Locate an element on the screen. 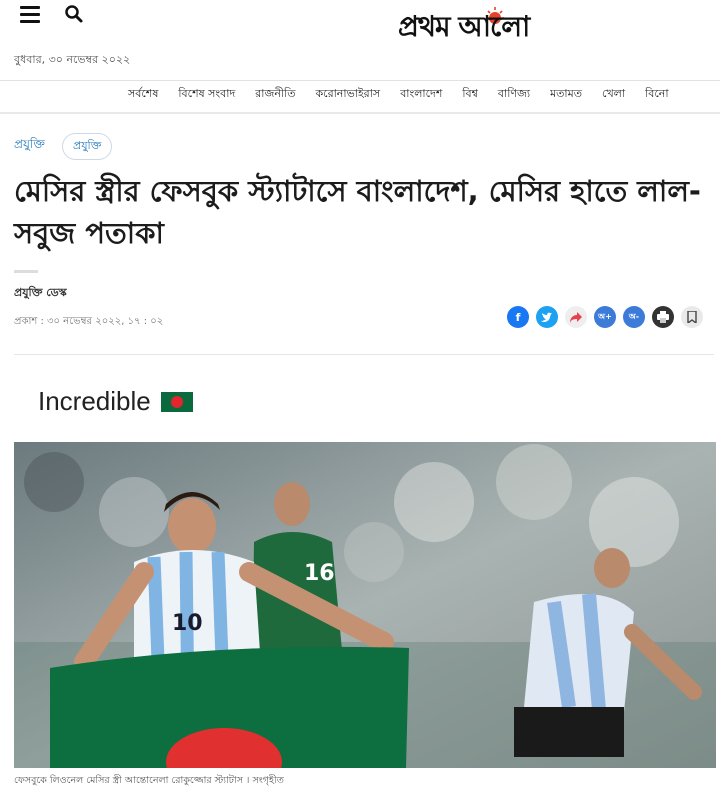  nav-item-opinion: মতামত is located at coordinates (566, 95).